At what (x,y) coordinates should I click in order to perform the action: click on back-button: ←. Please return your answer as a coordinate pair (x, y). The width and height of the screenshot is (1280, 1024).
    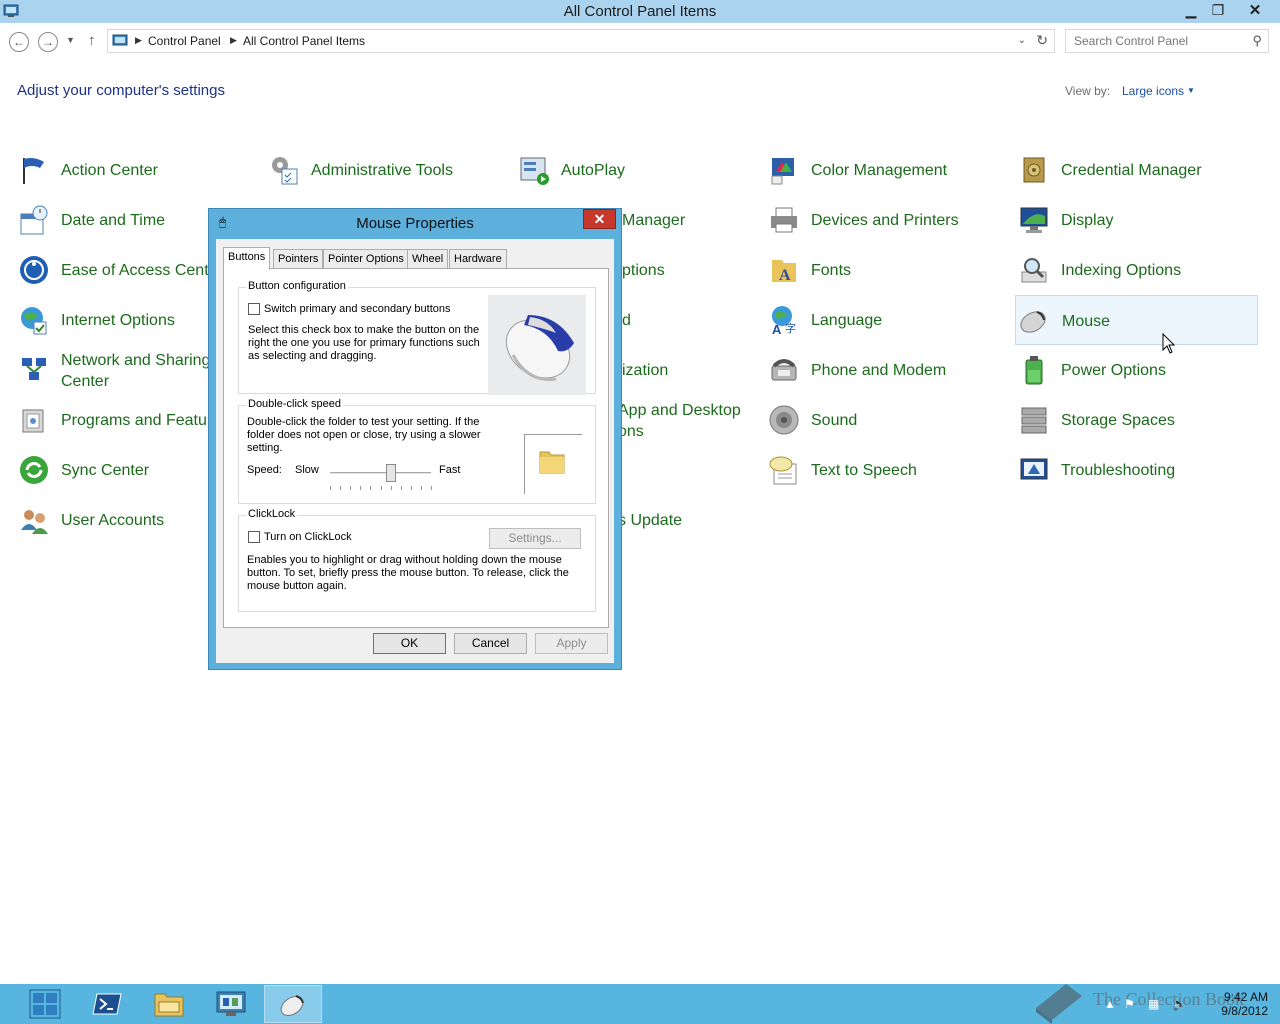
    Looking at the image, I should click on (19, 42).